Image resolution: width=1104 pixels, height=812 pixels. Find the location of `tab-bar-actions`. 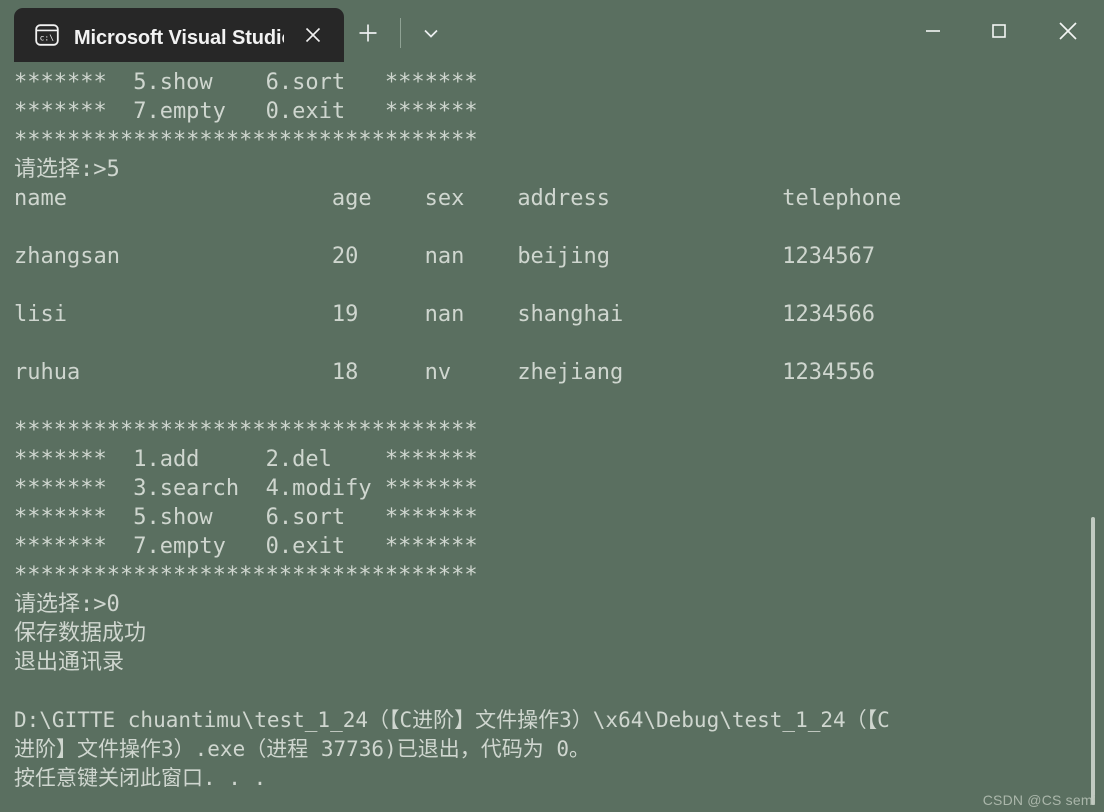

tab-bar-actions is located at coordinates (398, 34).